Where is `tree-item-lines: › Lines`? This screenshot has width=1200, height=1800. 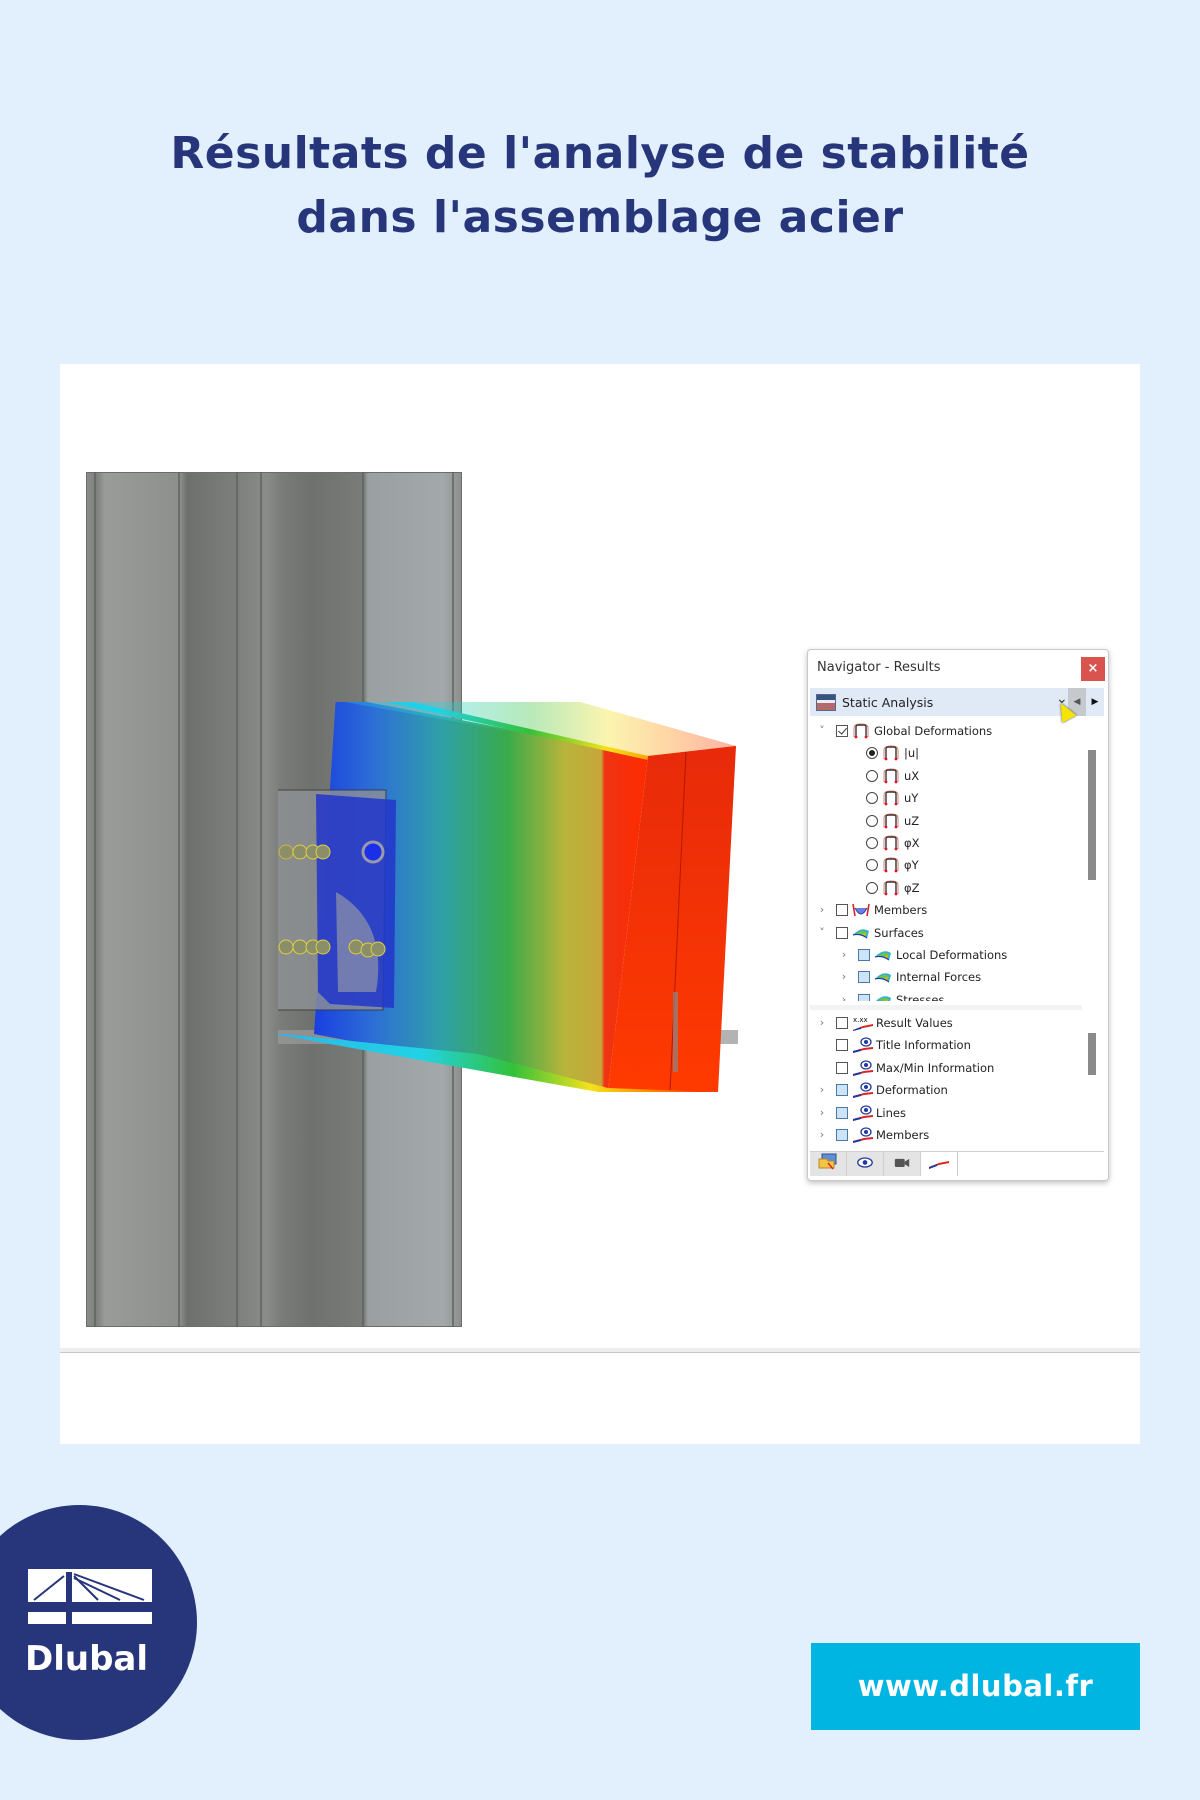
tree-item-lines: › Lines is located at coordinates (946, 1113).